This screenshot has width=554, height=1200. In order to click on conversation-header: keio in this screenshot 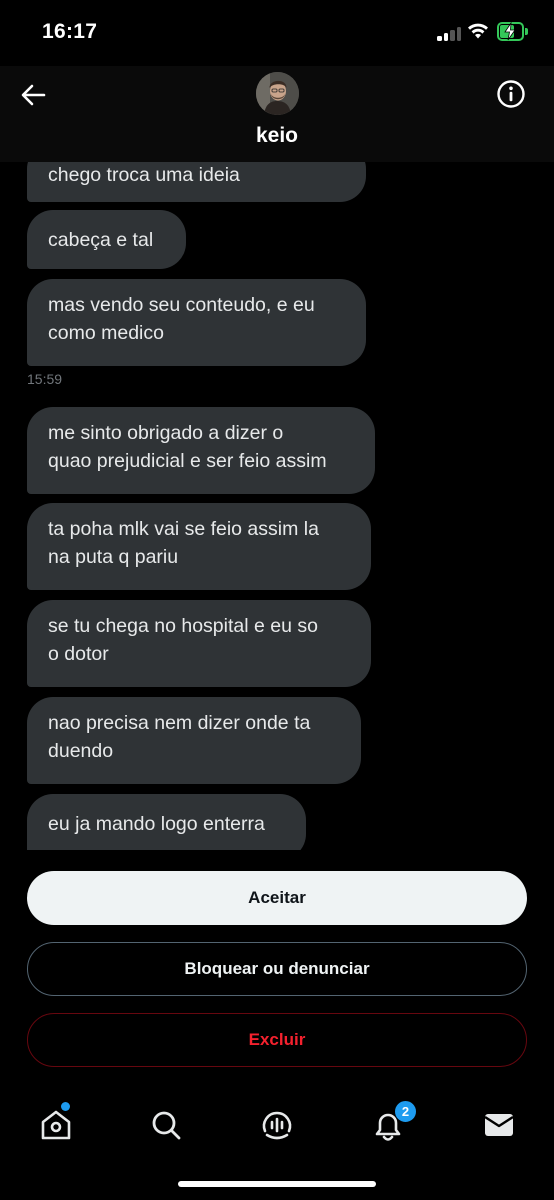, I will do `click(277, 114)`.